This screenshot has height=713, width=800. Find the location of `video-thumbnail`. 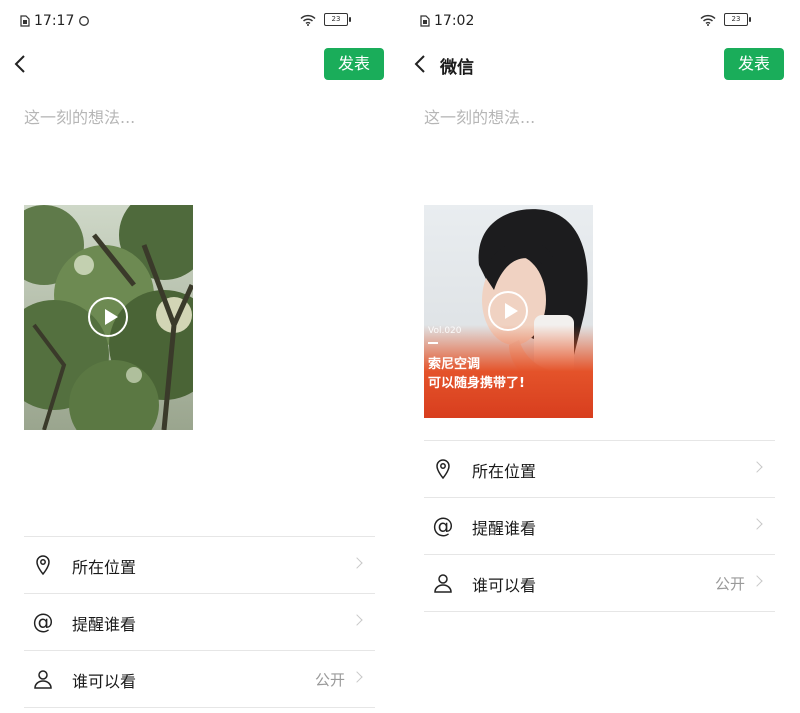

video-thumbnail is located at coordinates (108, 317).